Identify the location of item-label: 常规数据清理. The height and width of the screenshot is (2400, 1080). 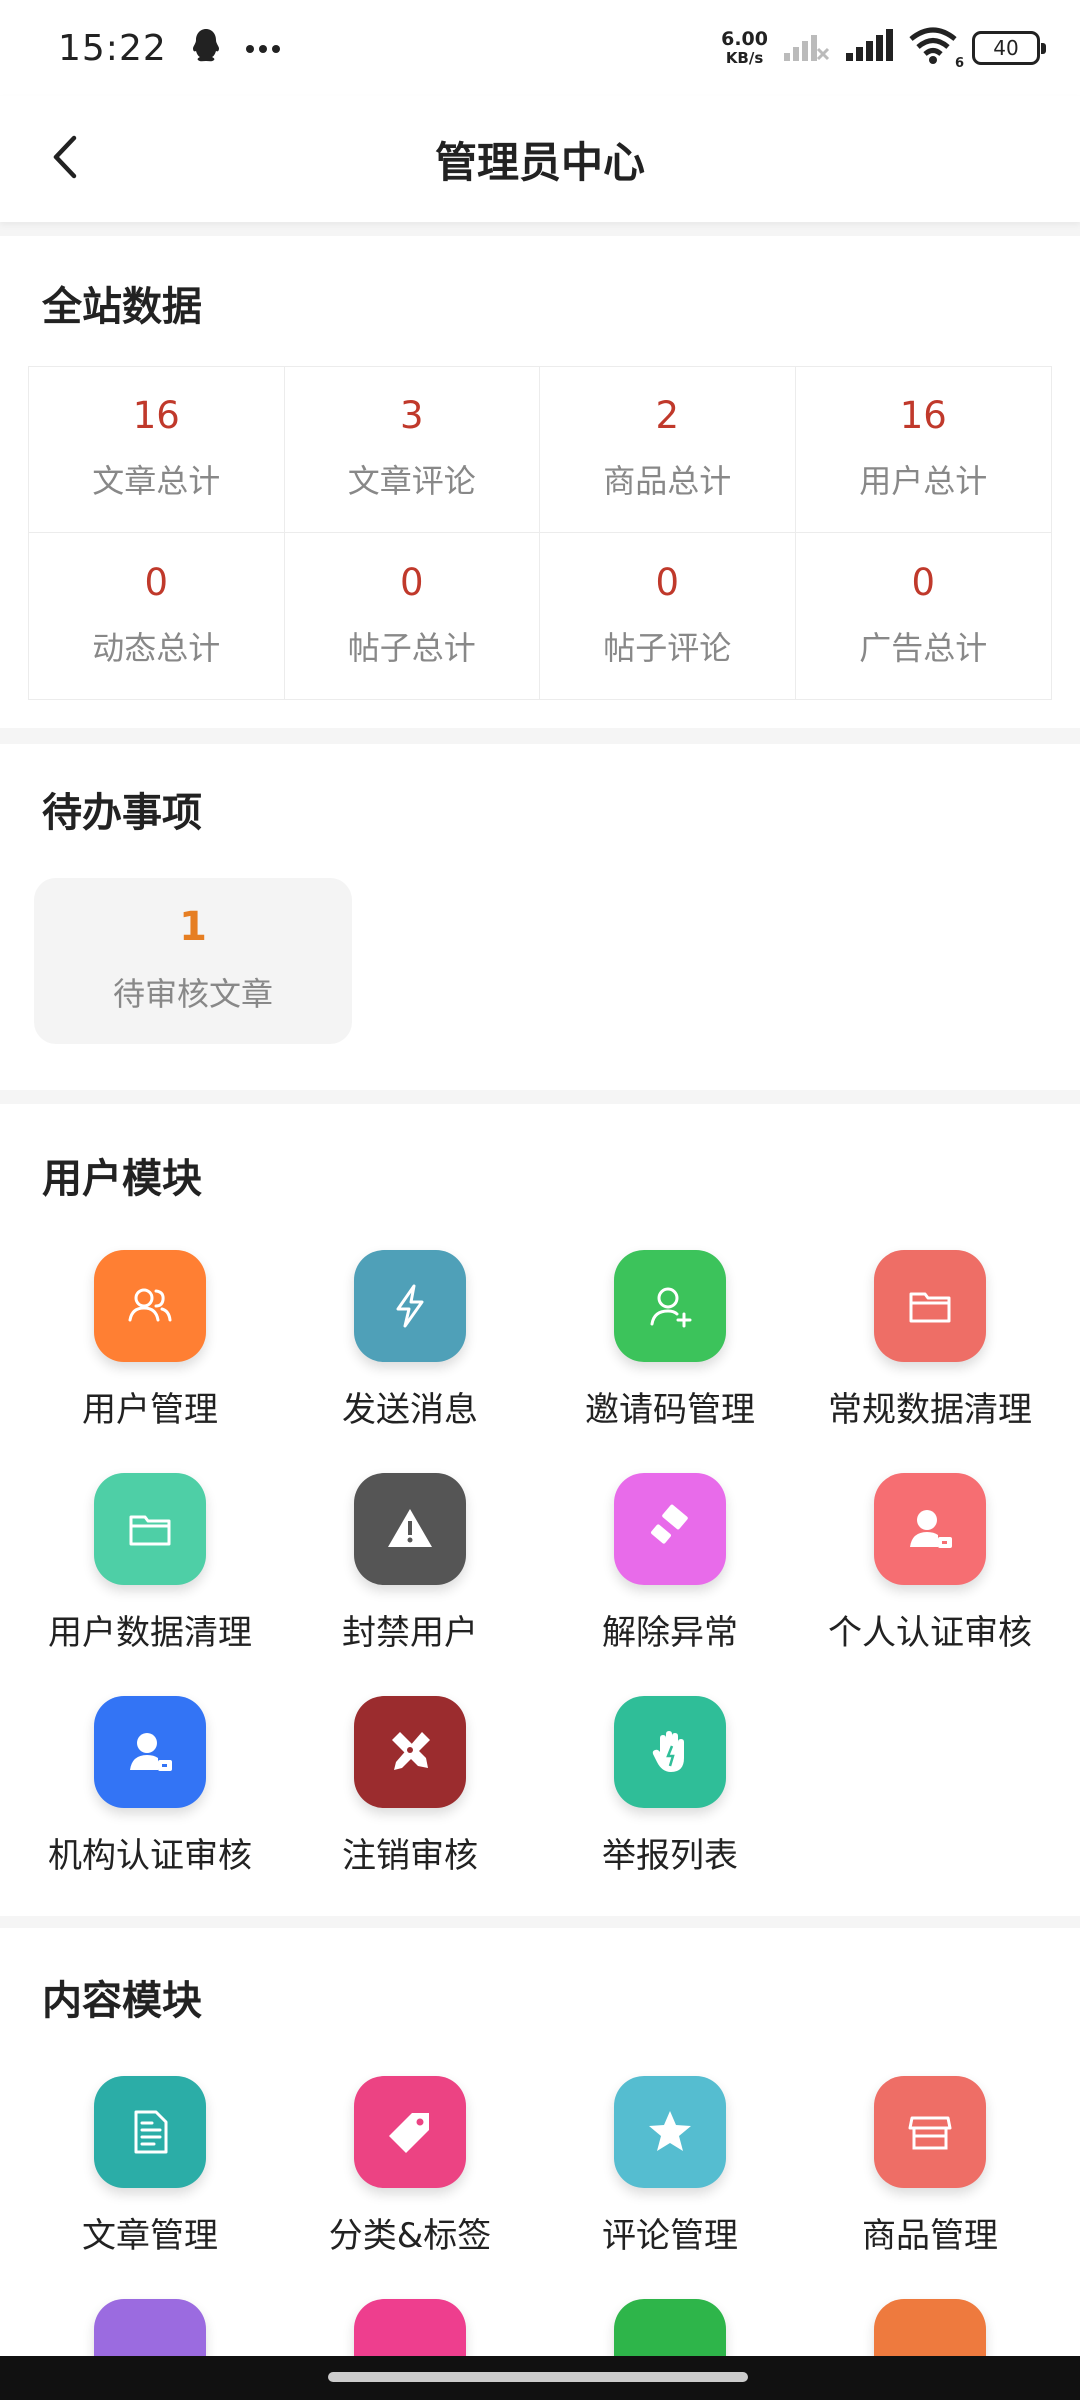
(930, 1410).